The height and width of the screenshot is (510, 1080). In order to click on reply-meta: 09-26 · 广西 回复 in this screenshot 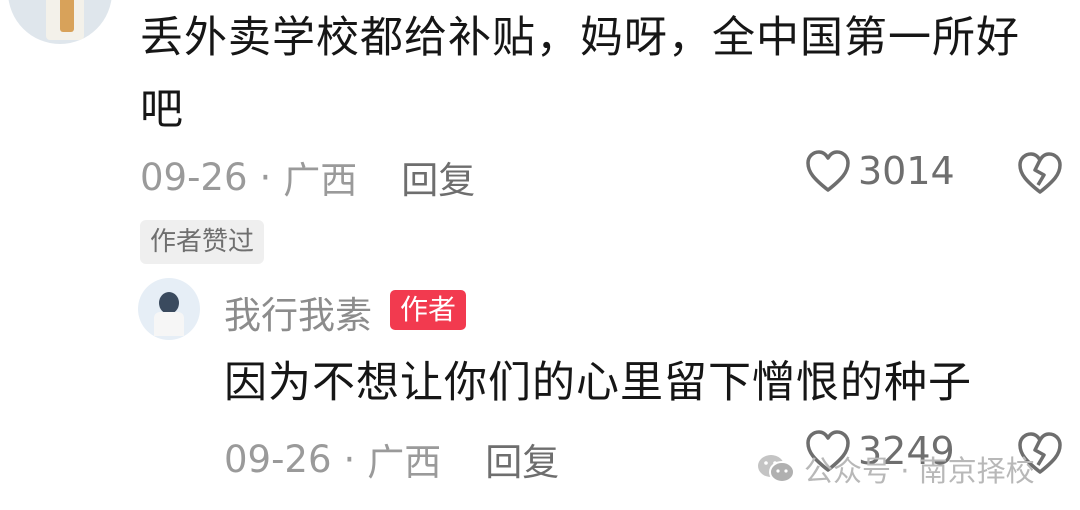, I will do `click(391, 459)`.